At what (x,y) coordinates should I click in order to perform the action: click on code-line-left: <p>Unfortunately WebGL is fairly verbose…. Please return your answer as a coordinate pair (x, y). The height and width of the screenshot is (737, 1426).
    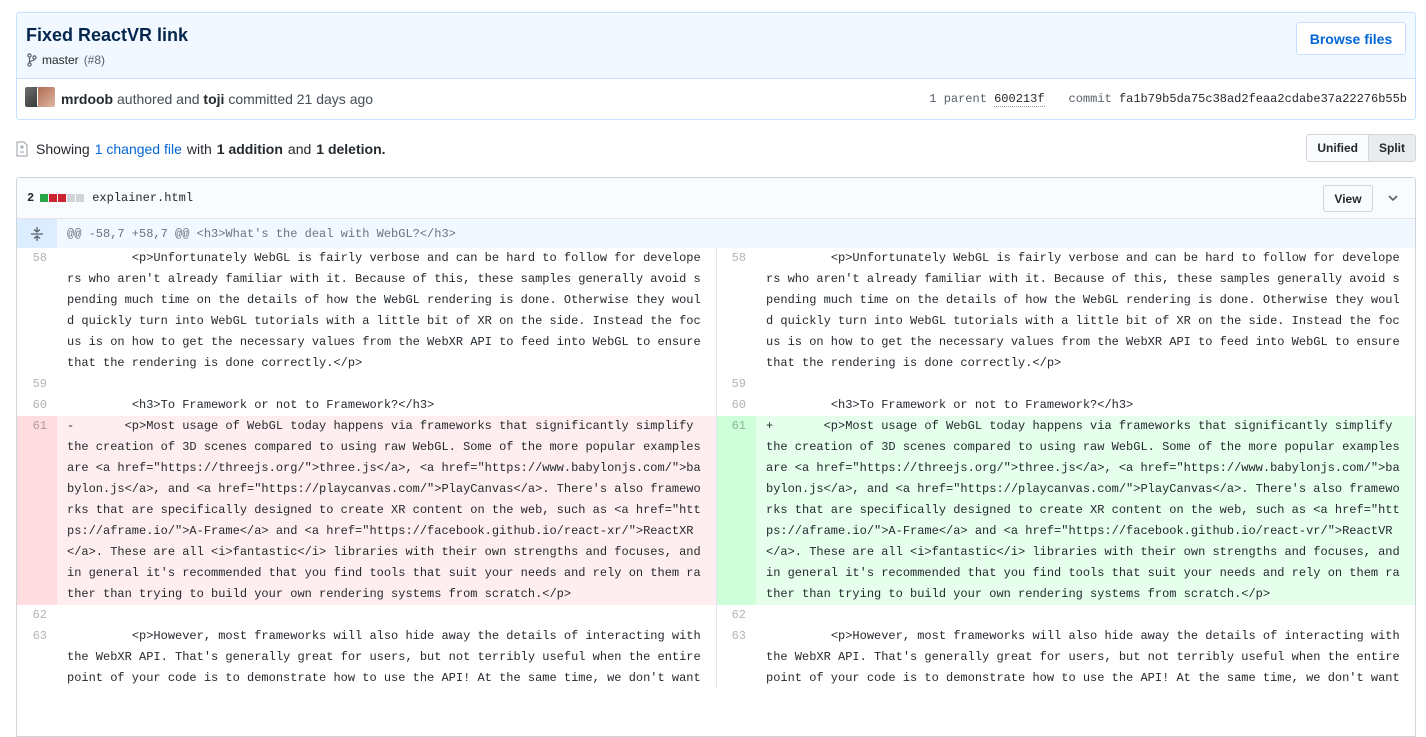
    Looking at the image, I should click on (387, 310).